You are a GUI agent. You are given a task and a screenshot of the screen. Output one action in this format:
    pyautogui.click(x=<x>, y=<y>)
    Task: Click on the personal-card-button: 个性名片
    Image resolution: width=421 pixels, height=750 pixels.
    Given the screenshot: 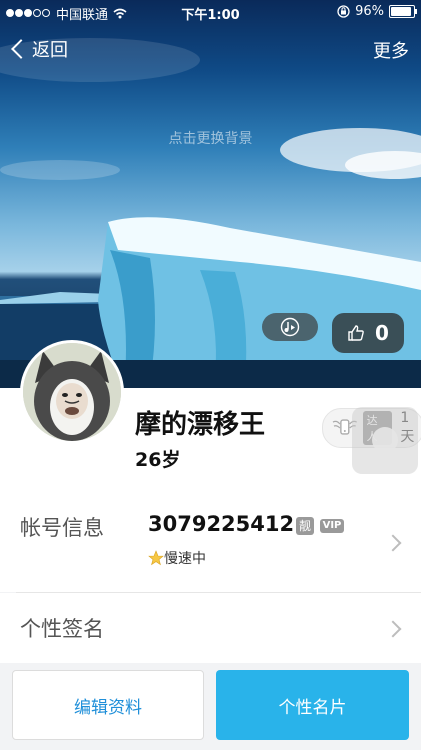 What is the action you would take?
    pyautogui.click(x=312, y=705)
    